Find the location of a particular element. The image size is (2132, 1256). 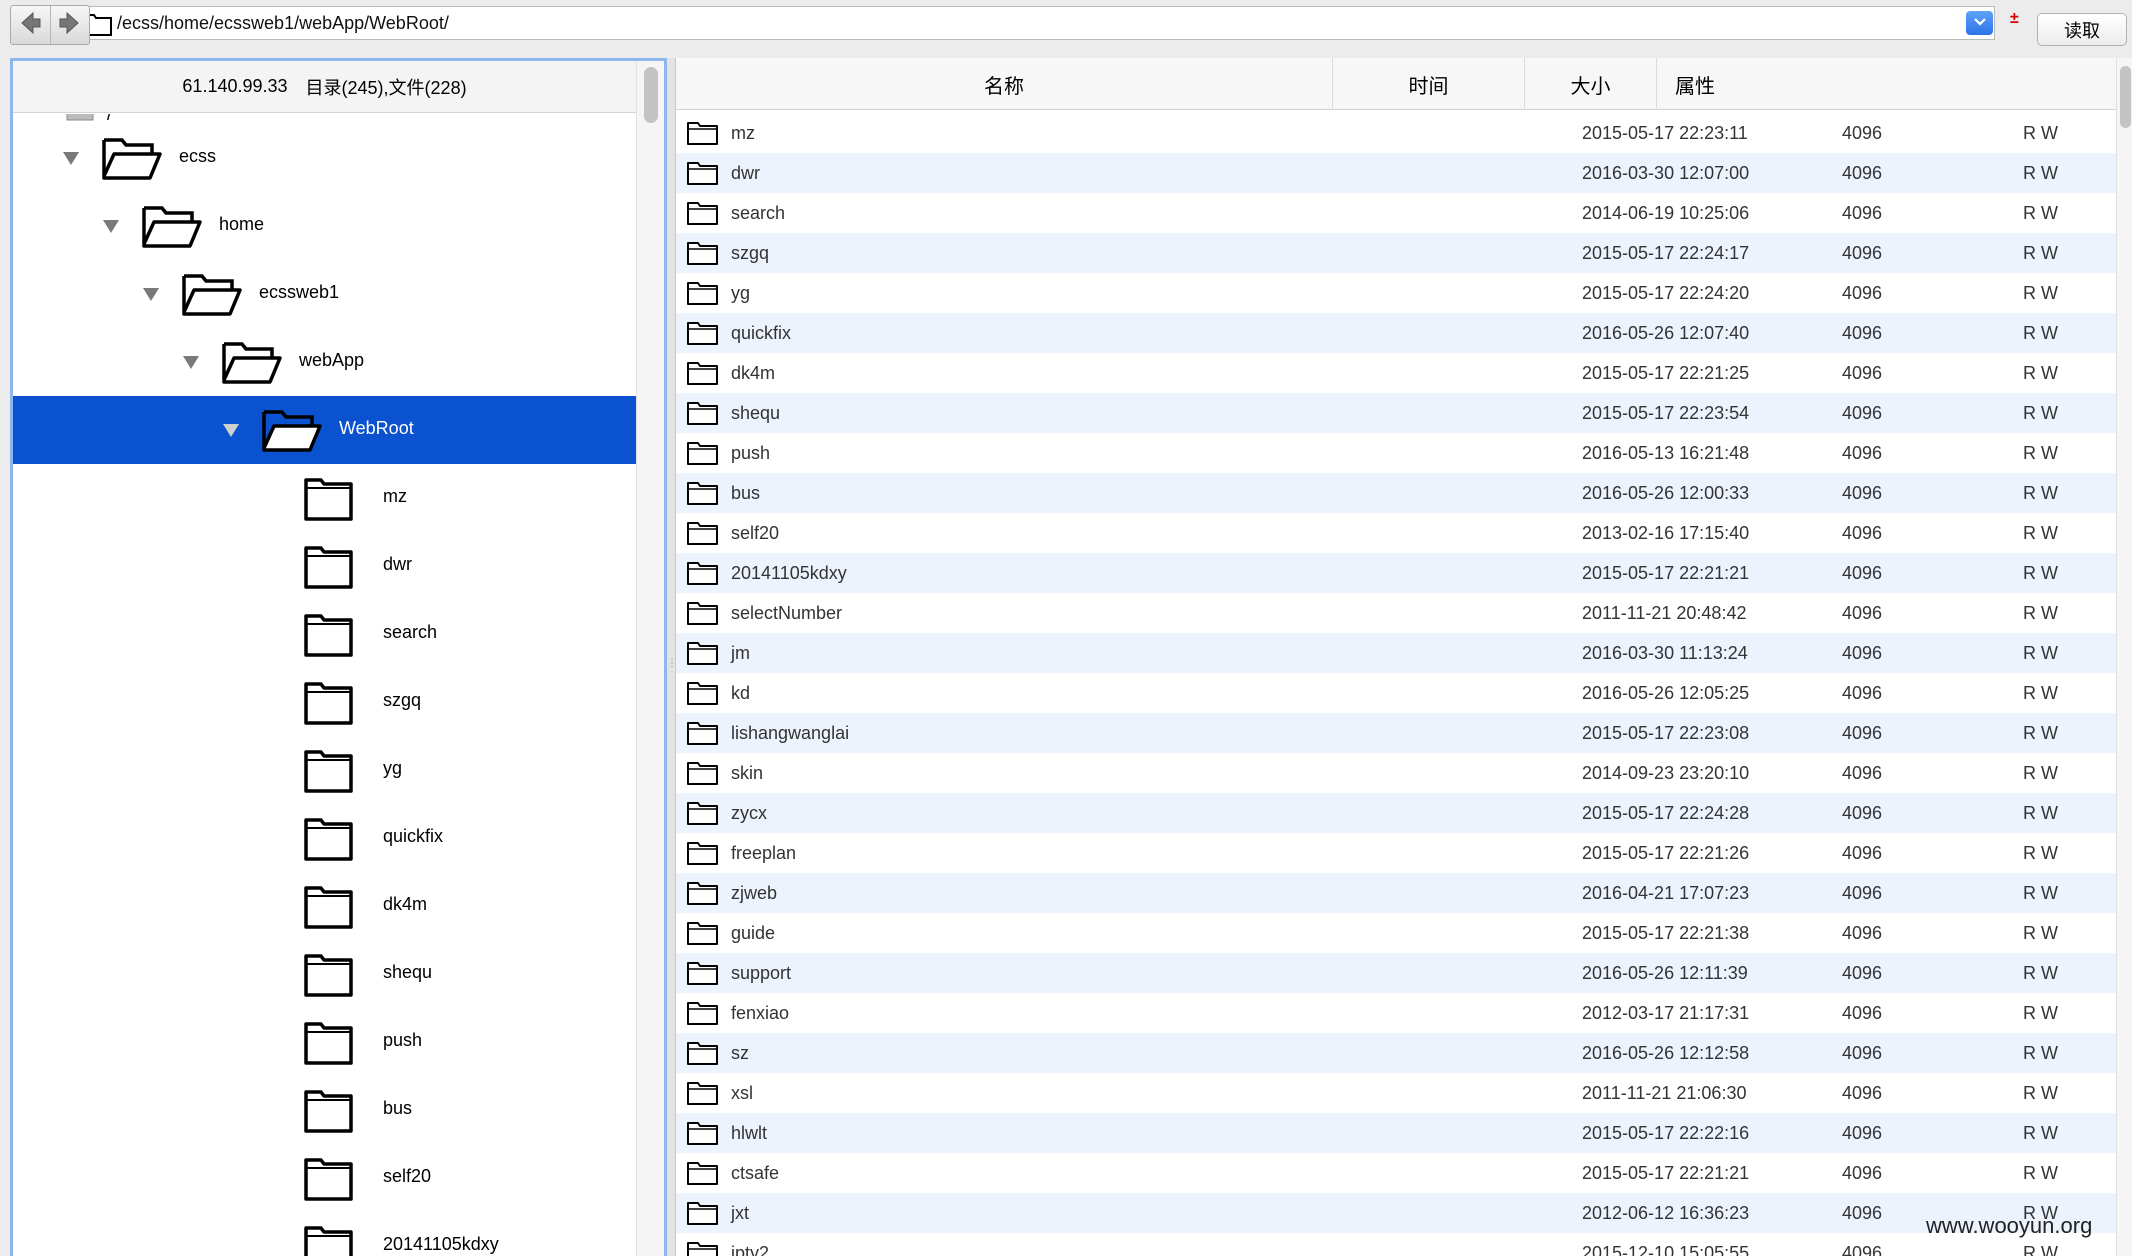

file-row: freeplan 2015-05-17 22:21:26 4096 R W is located at coordinates (1396, 853).